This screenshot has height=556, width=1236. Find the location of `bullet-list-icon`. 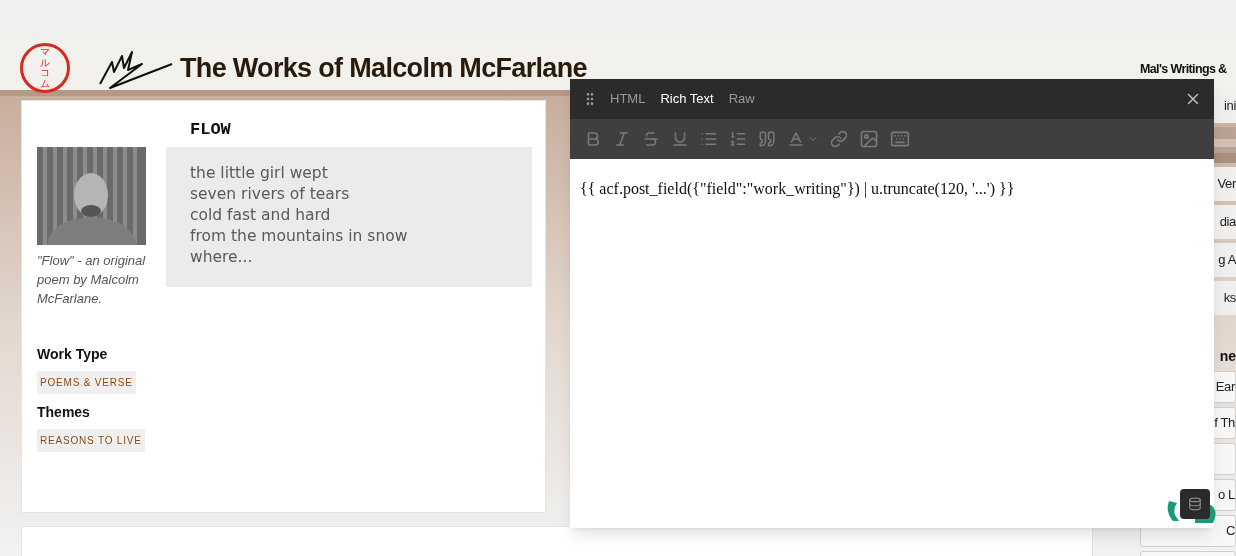

bullet-list-icon is located at coordinates (709, 139).